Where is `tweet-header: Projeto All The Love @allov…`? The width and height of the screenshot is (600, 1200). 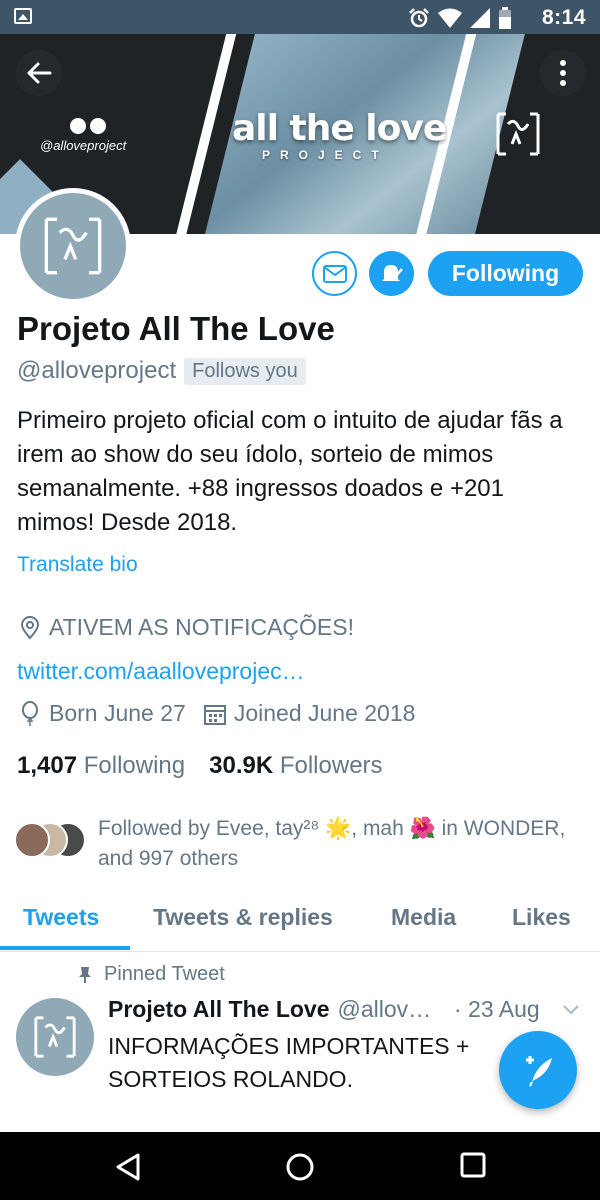
tweet-header: Projeto All The Love @allov… is located at coordinates (269, 1009).